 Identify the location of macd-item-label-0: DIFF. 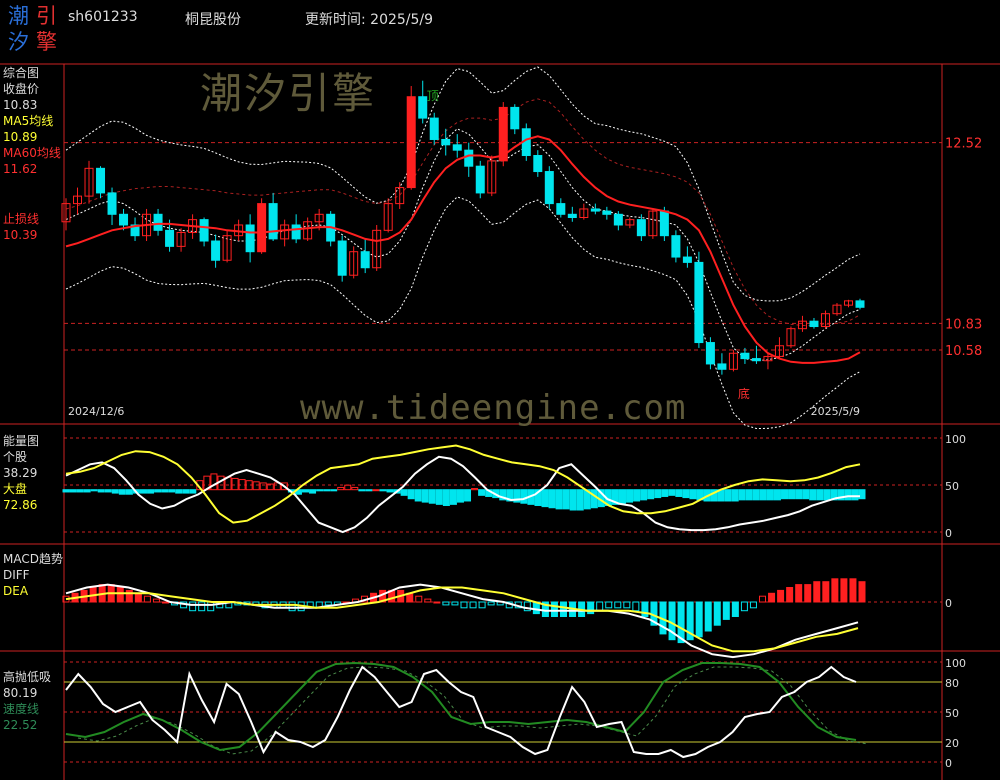
(16, 575).